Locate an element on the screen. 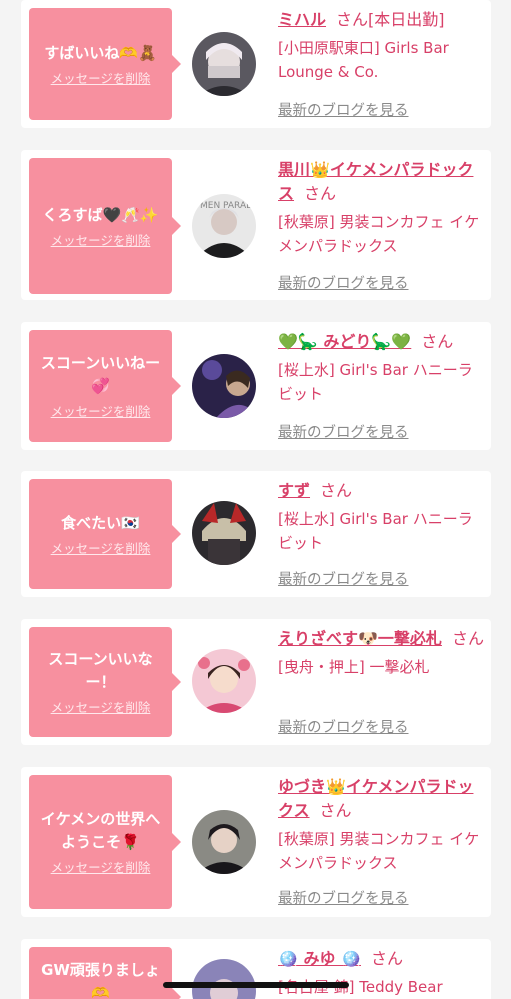 The width and height of the screenshot is (511, 999). cast-info: 💚🦕 みどり🦕💚 さん [桜上水] Girl's Bar ハニーラビット is located at coordinates (382, 368).